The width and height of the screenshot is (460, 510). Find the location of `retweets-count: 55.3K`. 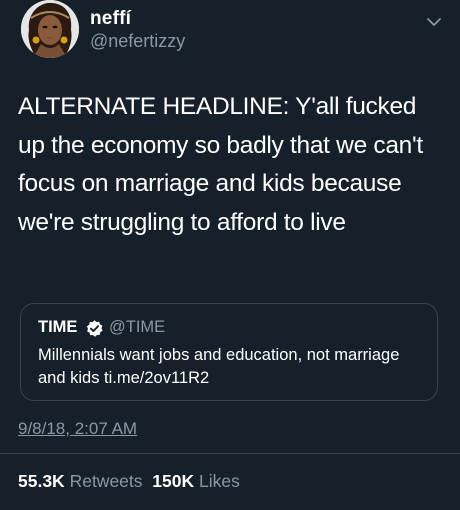

retweets-count: 55.3K is located at coordinates (41, 481).